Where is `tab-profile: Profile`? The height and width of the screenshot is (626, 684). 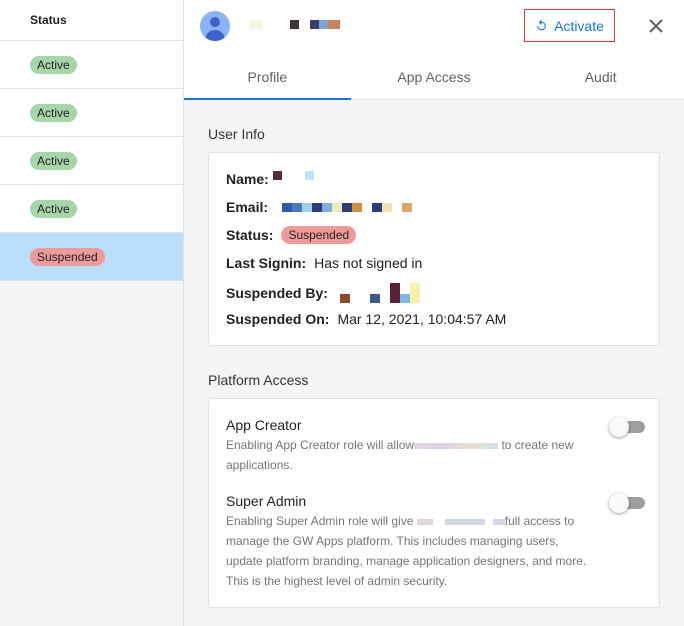 tab-profile: Profile is located at coordinates (267, 77).